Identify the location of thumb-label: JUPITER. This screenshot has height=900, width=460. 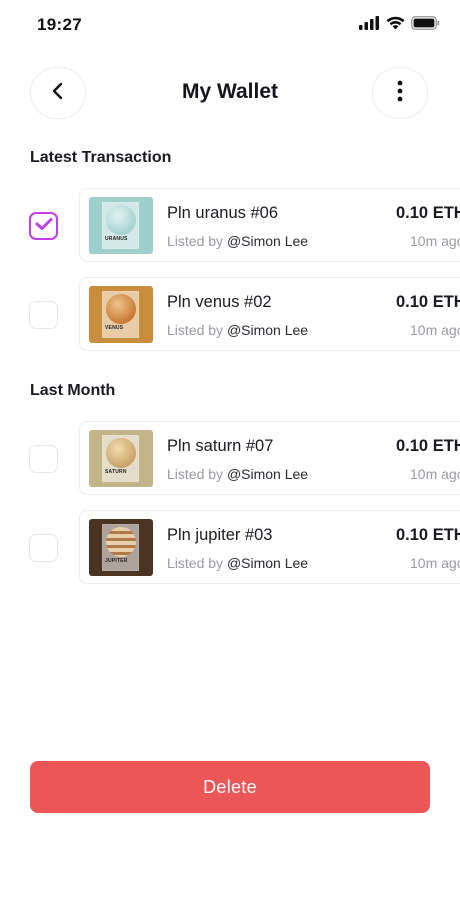
(116, 561).